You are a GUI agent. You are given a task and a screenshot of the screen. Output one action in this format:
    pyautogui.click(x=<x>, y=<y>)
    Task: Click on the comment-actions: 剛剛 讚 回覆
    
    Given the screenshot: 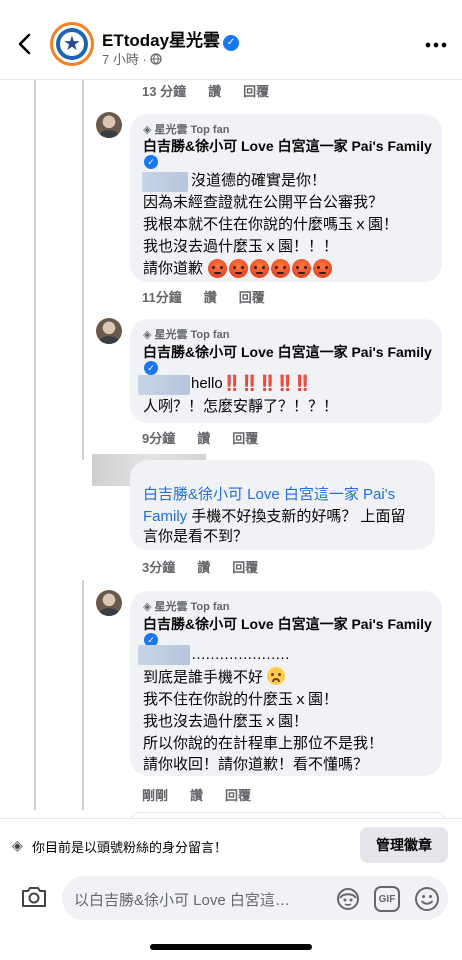 What is the action you would take?
    pyautogui.click(x=196, y=794)
    